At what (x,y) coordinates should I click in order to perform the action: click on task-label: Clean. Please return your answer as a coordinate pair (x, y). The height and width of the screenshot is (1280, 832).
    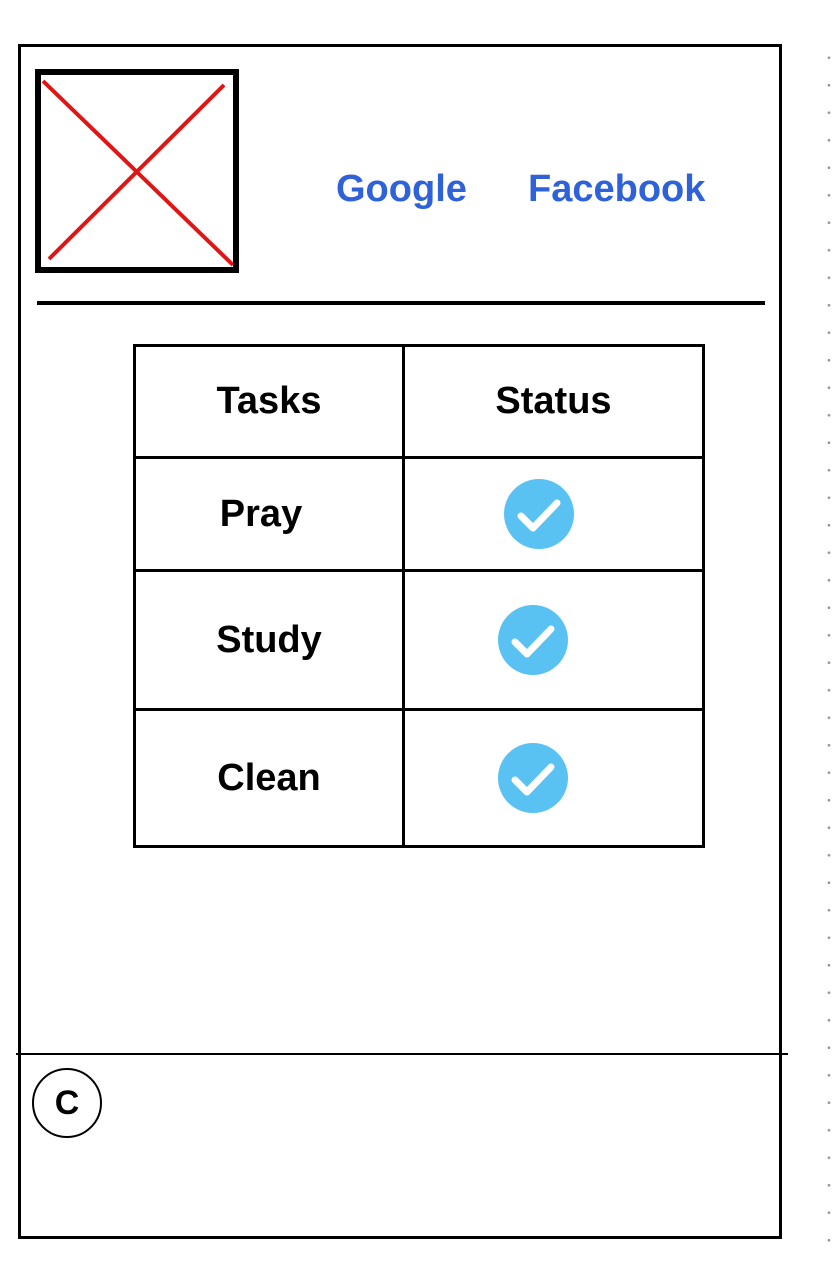
    Looking at the image, I should click on (269, 777).